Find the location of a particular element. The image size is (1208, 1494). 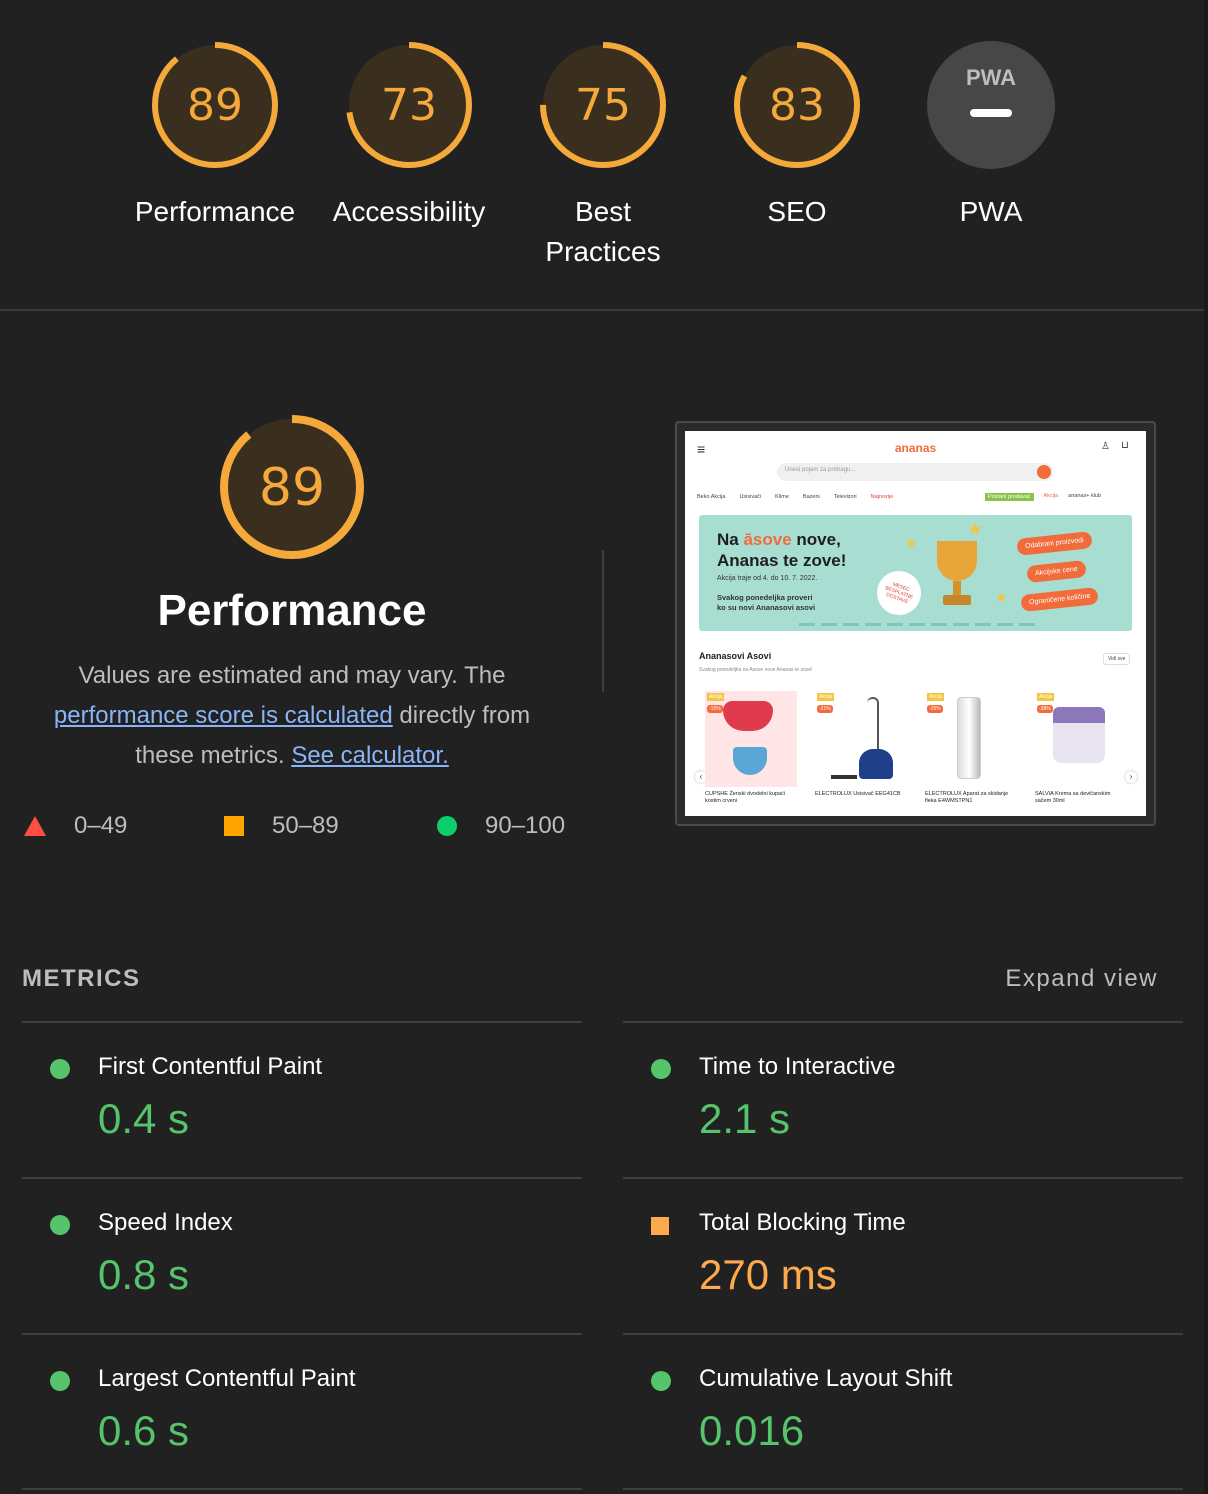

metric-value: 270 ms is located at coordinates (768, 1274).